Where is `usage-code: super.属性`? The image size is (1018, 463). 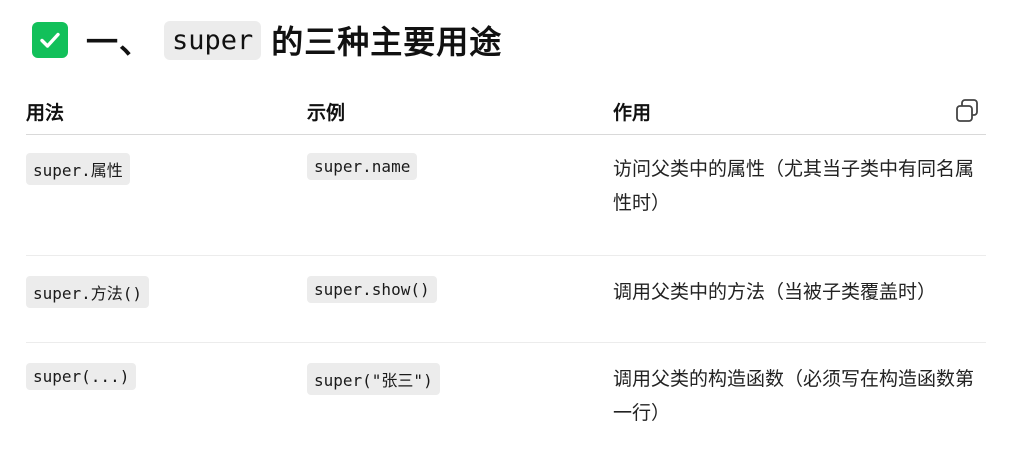 usage-code: super.属性 is located at coordinates (78, 169).